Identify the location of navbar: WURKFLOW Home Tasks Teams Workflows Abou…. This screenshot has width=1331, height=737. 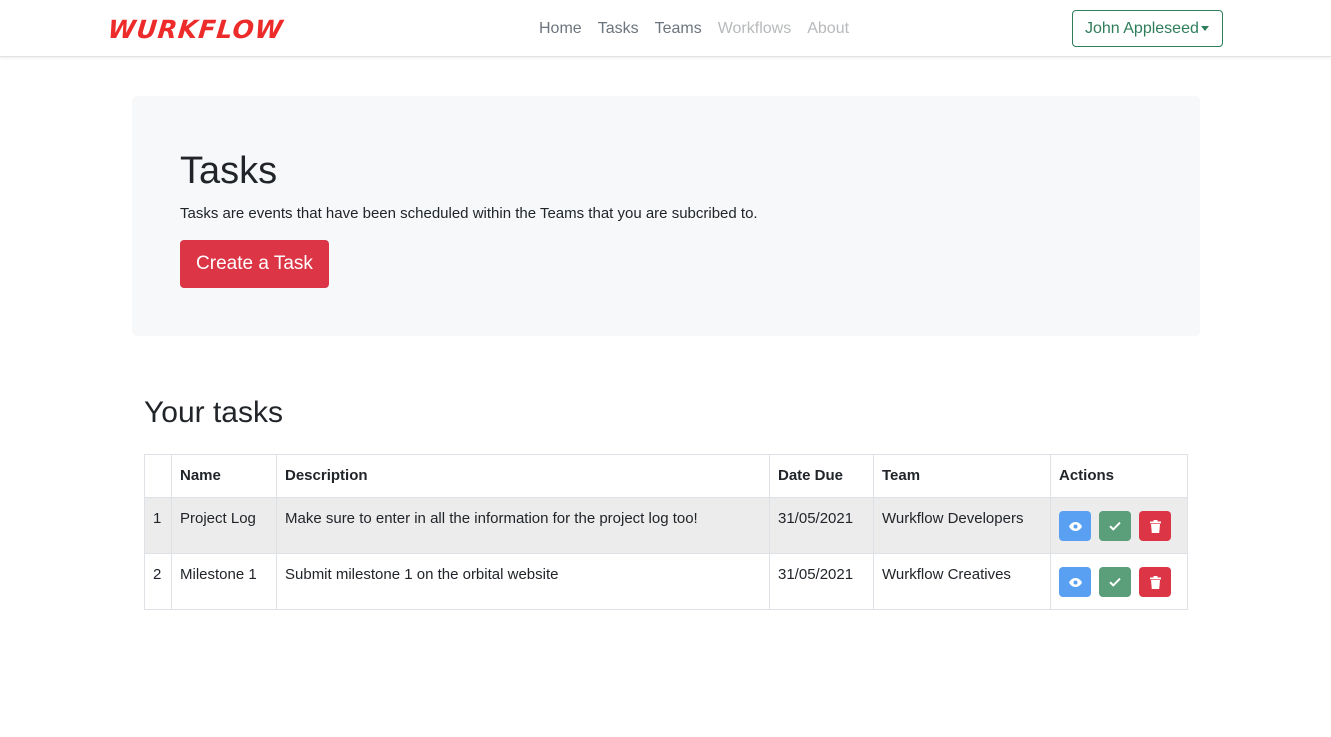
(665, 28).